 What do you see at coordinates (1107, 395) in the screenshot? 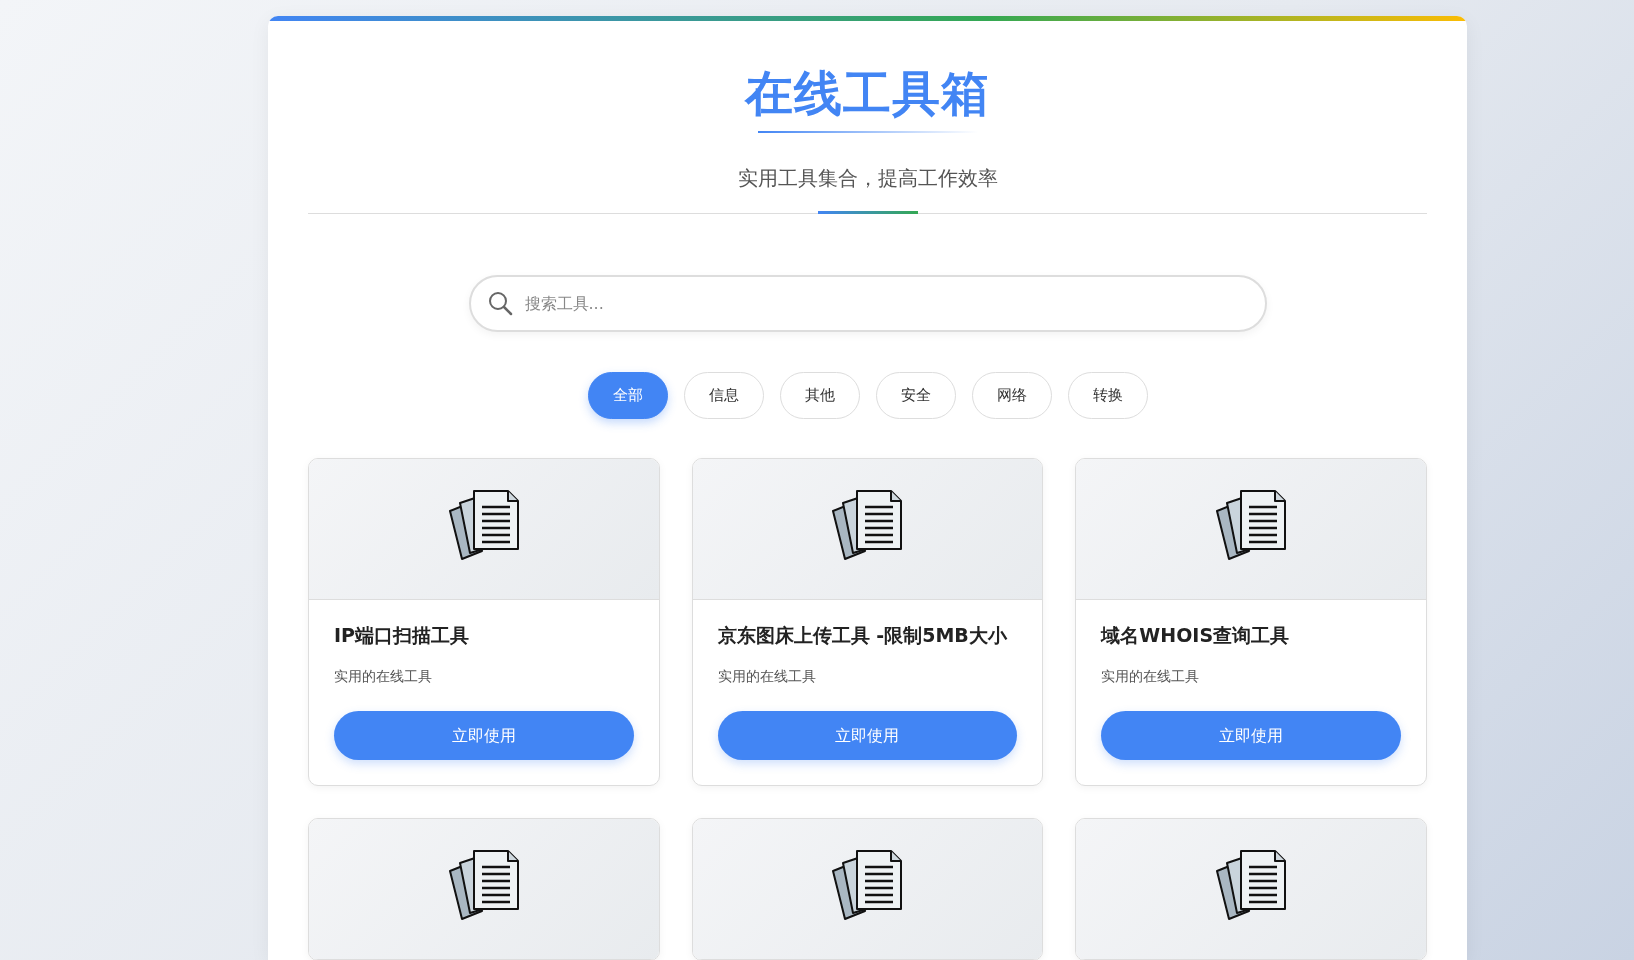
I see `filter-tab: 转换` at bounding box center [1107, 395].